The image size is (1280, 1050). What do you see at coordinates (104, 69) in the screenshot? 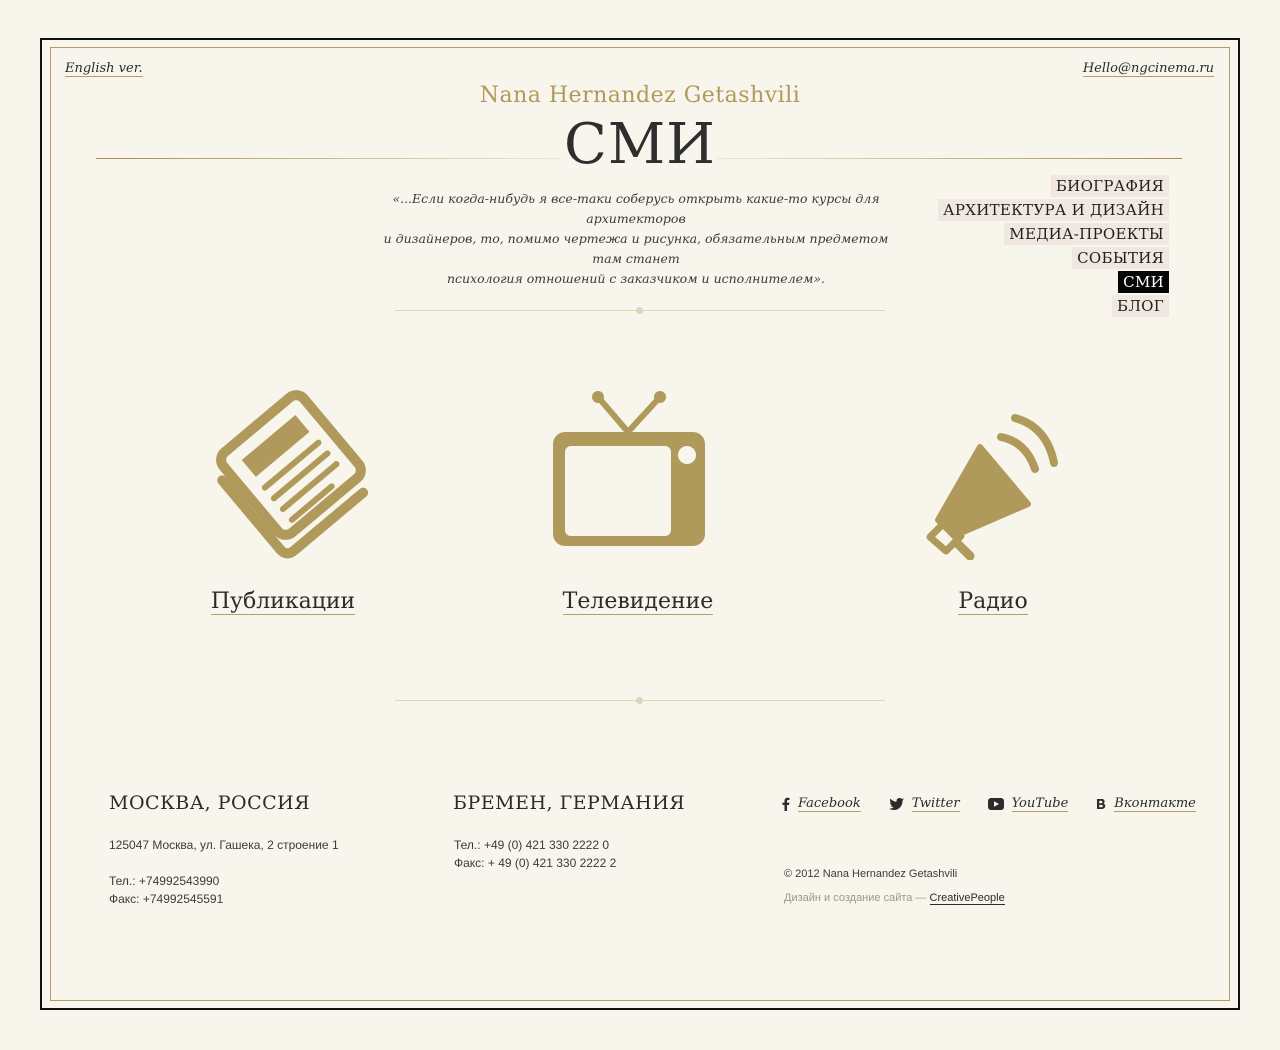
I see `english-version-link: English ver.` at bounding box center [104, 69].